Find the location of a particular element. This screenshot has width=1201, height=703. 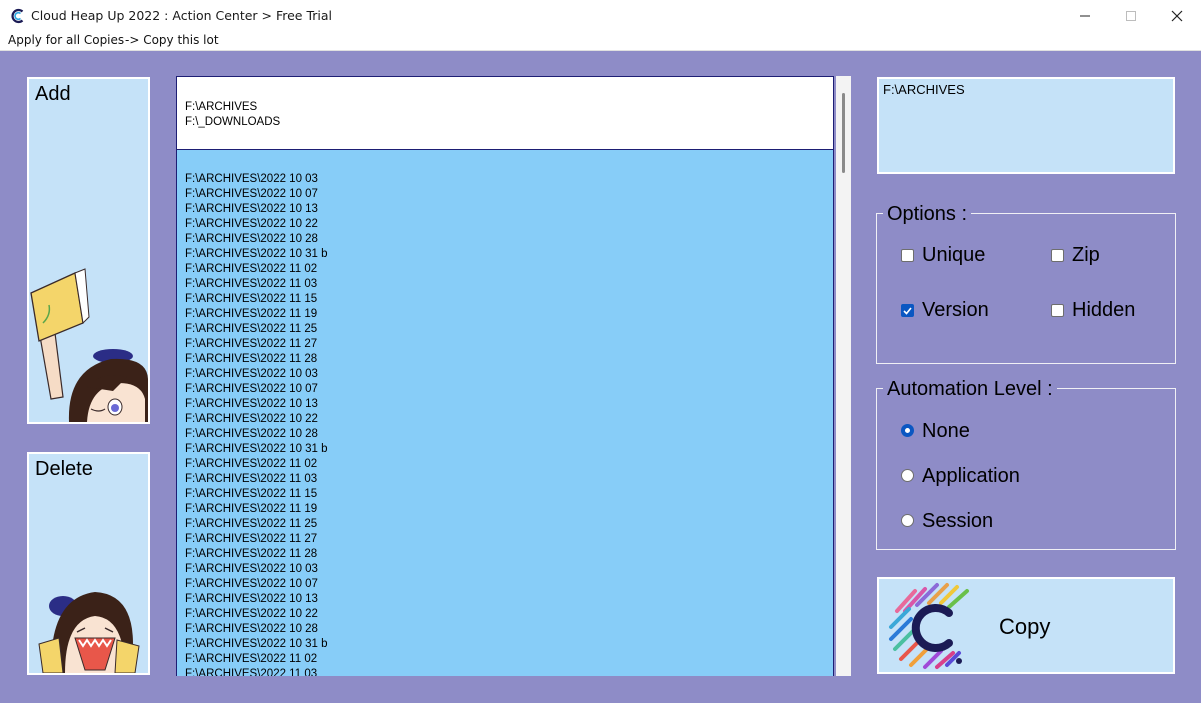

options-title: Options : is located at coordinates (927, 214).